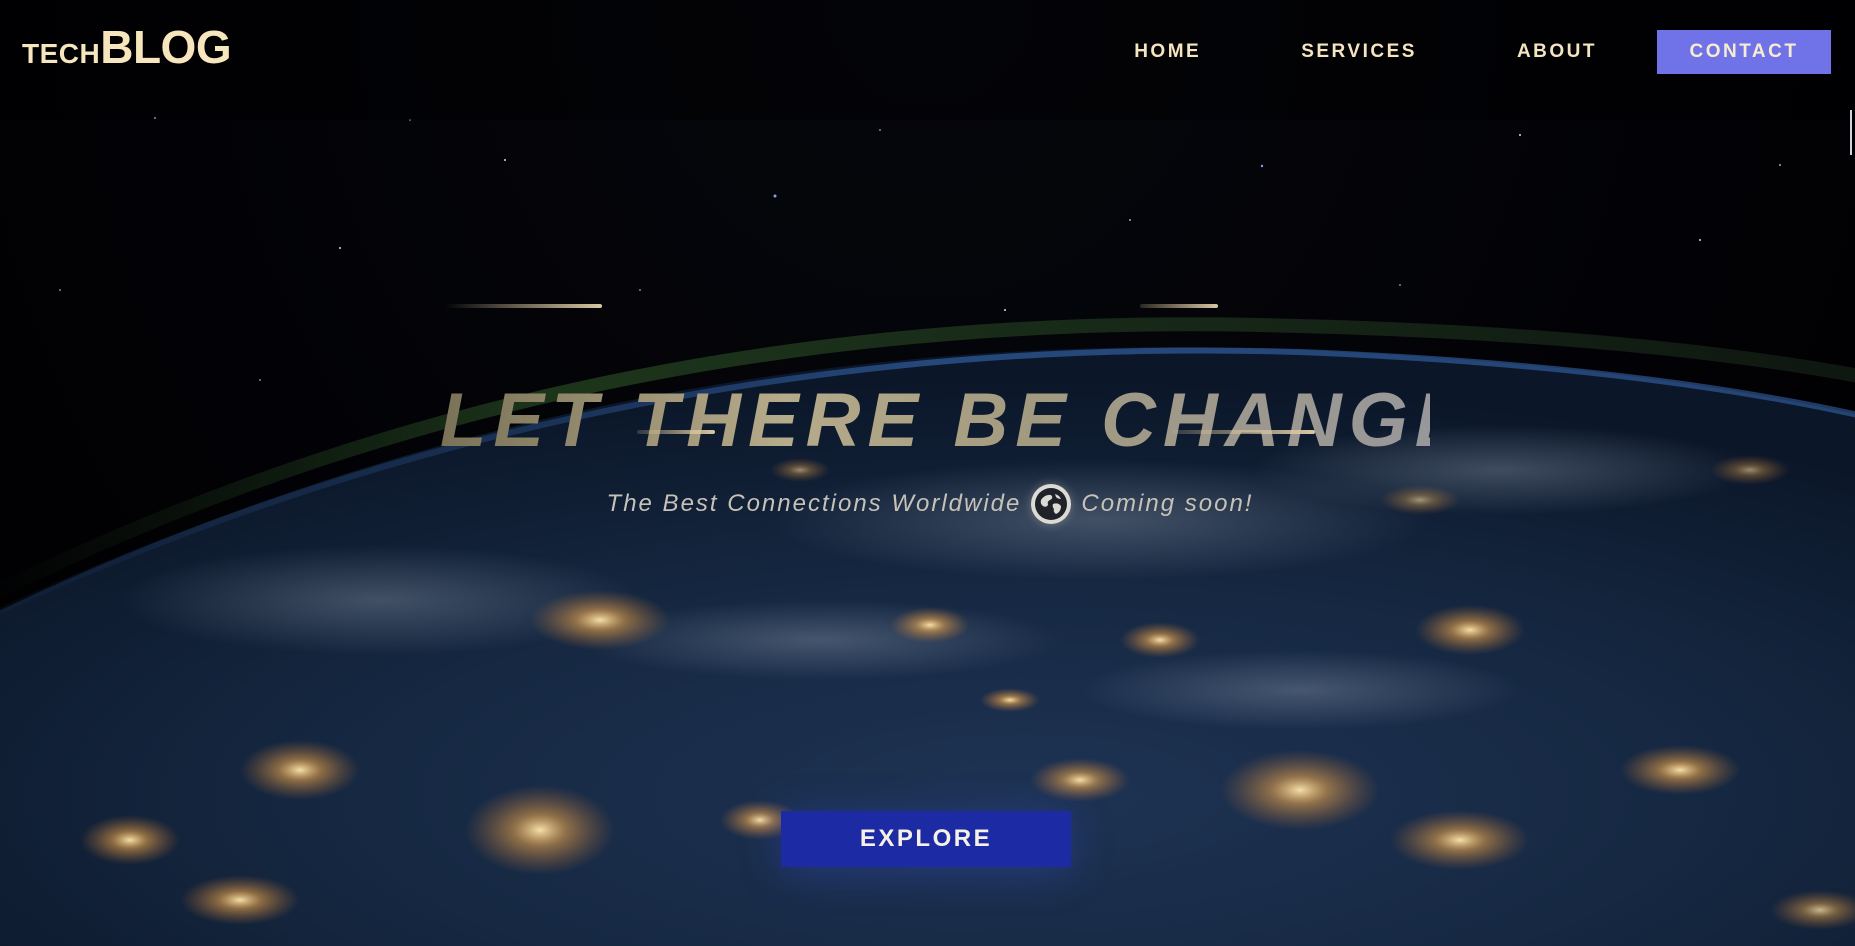  I want to click on site-logo: TECHBLOG, so click(127, 47).